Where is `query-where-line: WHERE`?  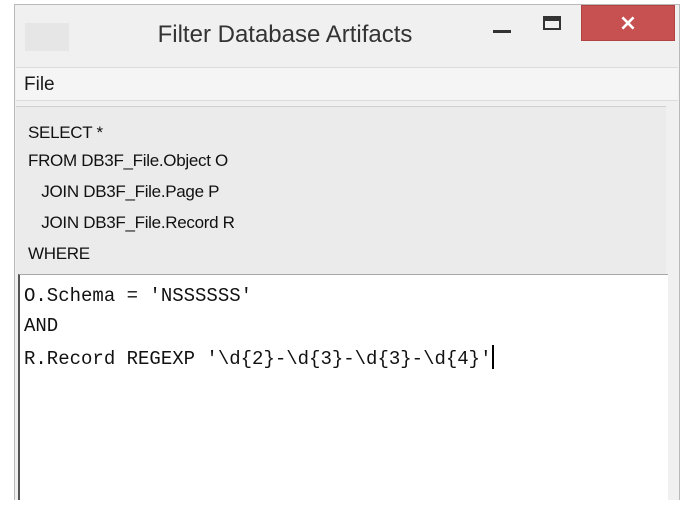 query-where-line: WHERE is located at coordinates (59, 253).